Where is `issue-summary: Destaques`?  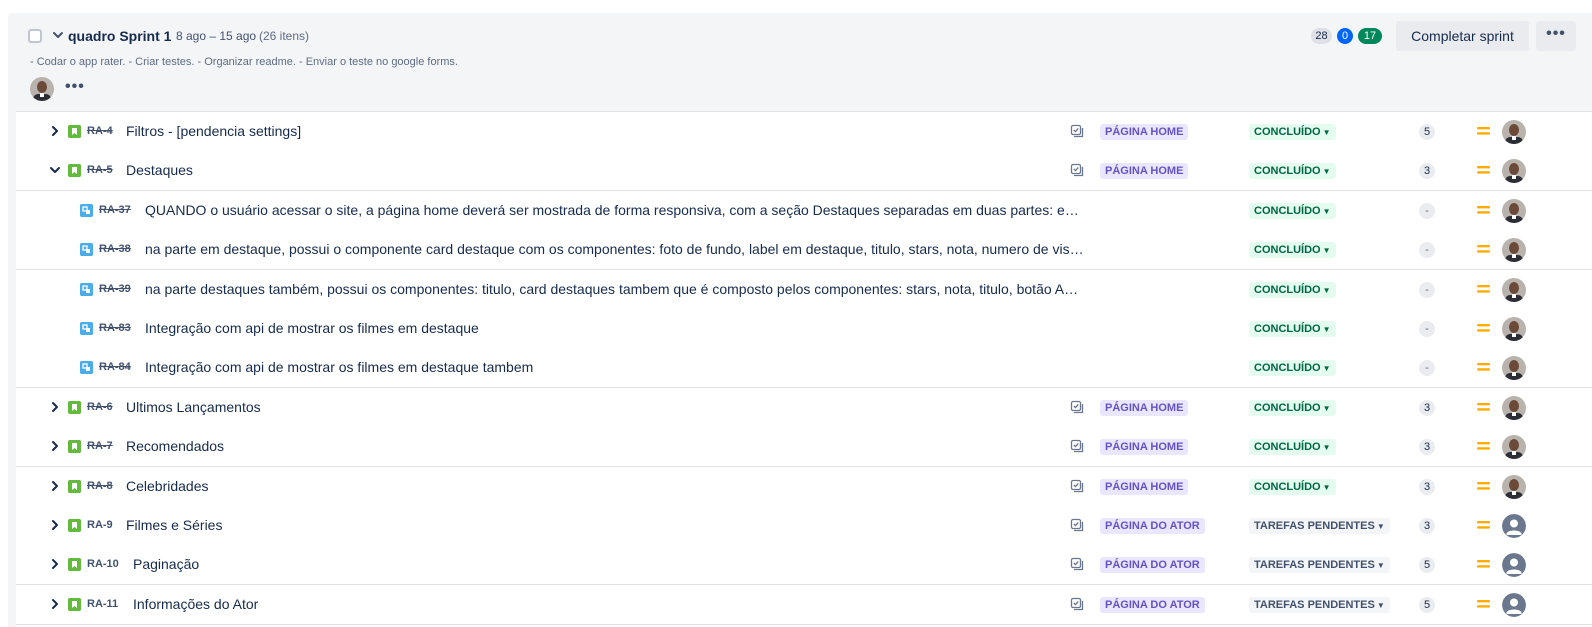 issue-summary: Destaques is located at coordinates (159, 170).